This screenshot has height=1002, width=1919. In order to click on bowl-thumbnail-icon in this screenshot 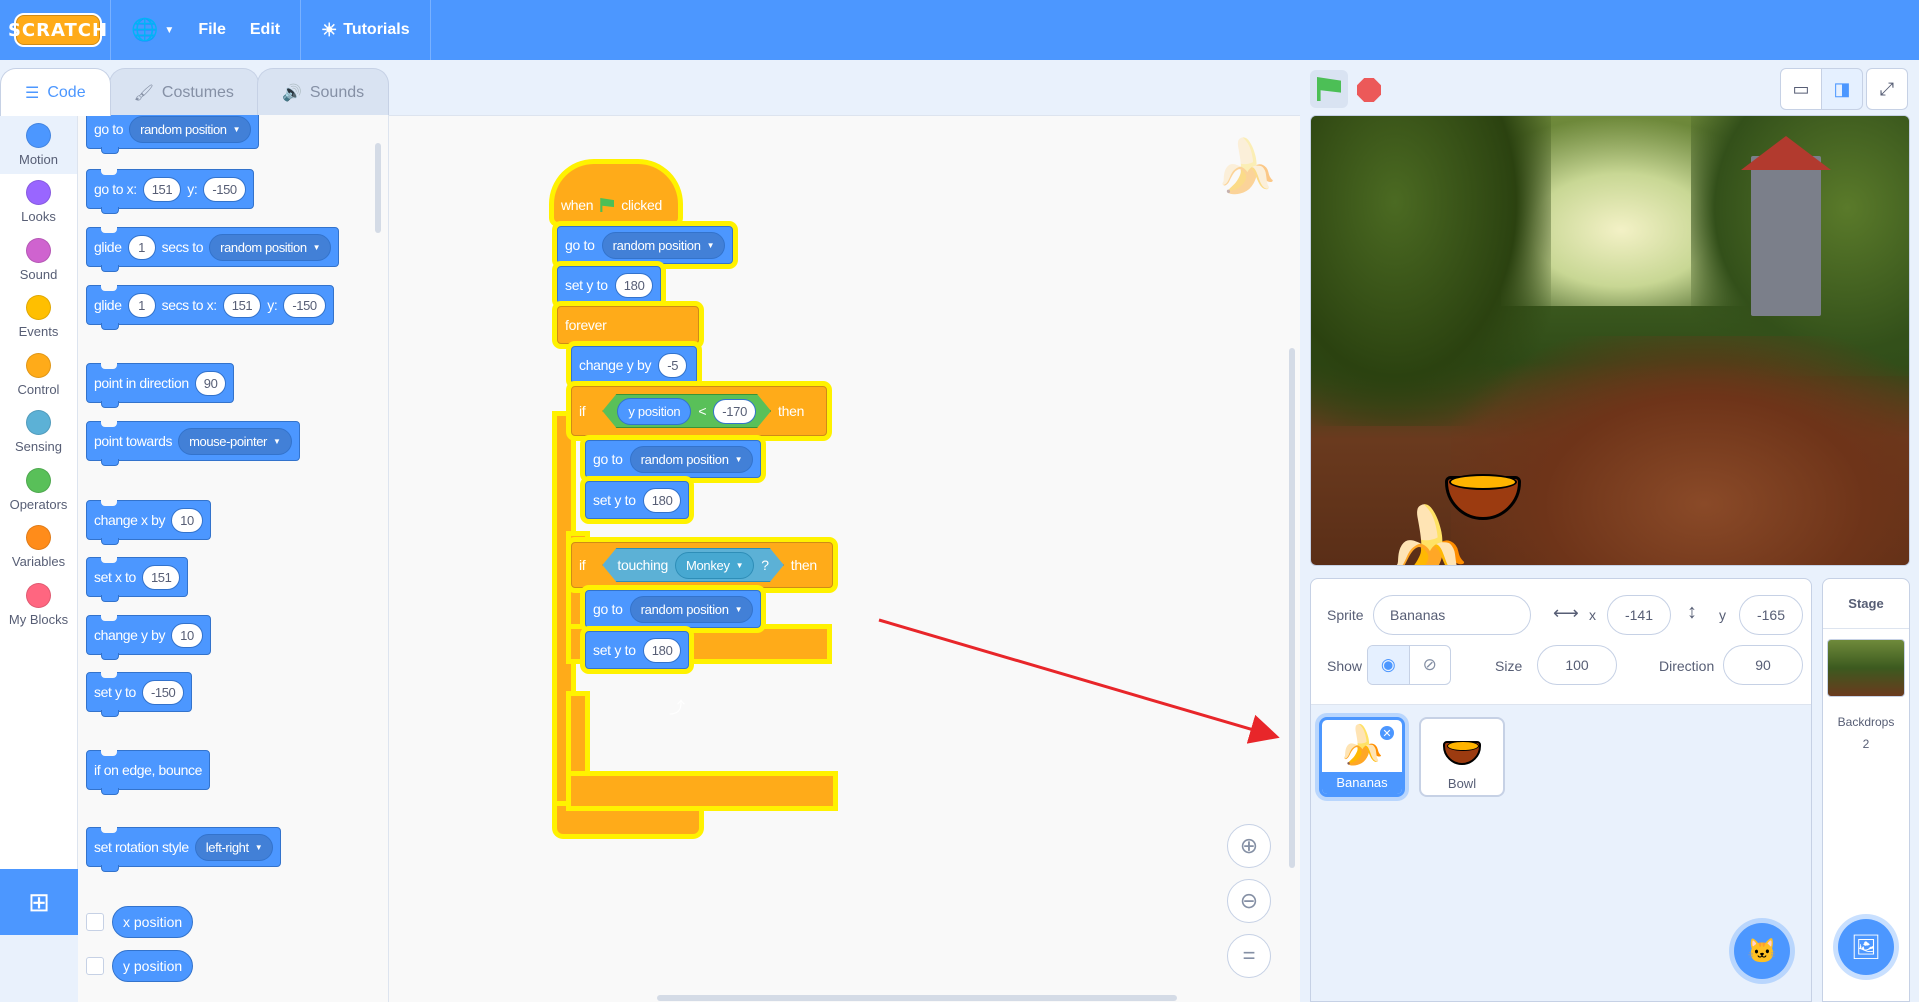, I will do `click(1462, 746)`.